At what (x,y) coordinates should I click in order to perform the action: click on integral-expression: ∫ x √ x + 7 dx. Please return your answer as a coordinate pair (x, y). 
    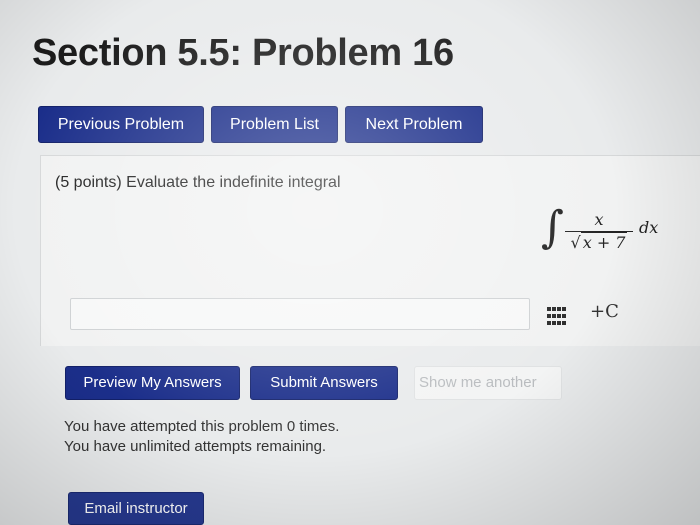
    Looking at the image, I should click on (620, 234).